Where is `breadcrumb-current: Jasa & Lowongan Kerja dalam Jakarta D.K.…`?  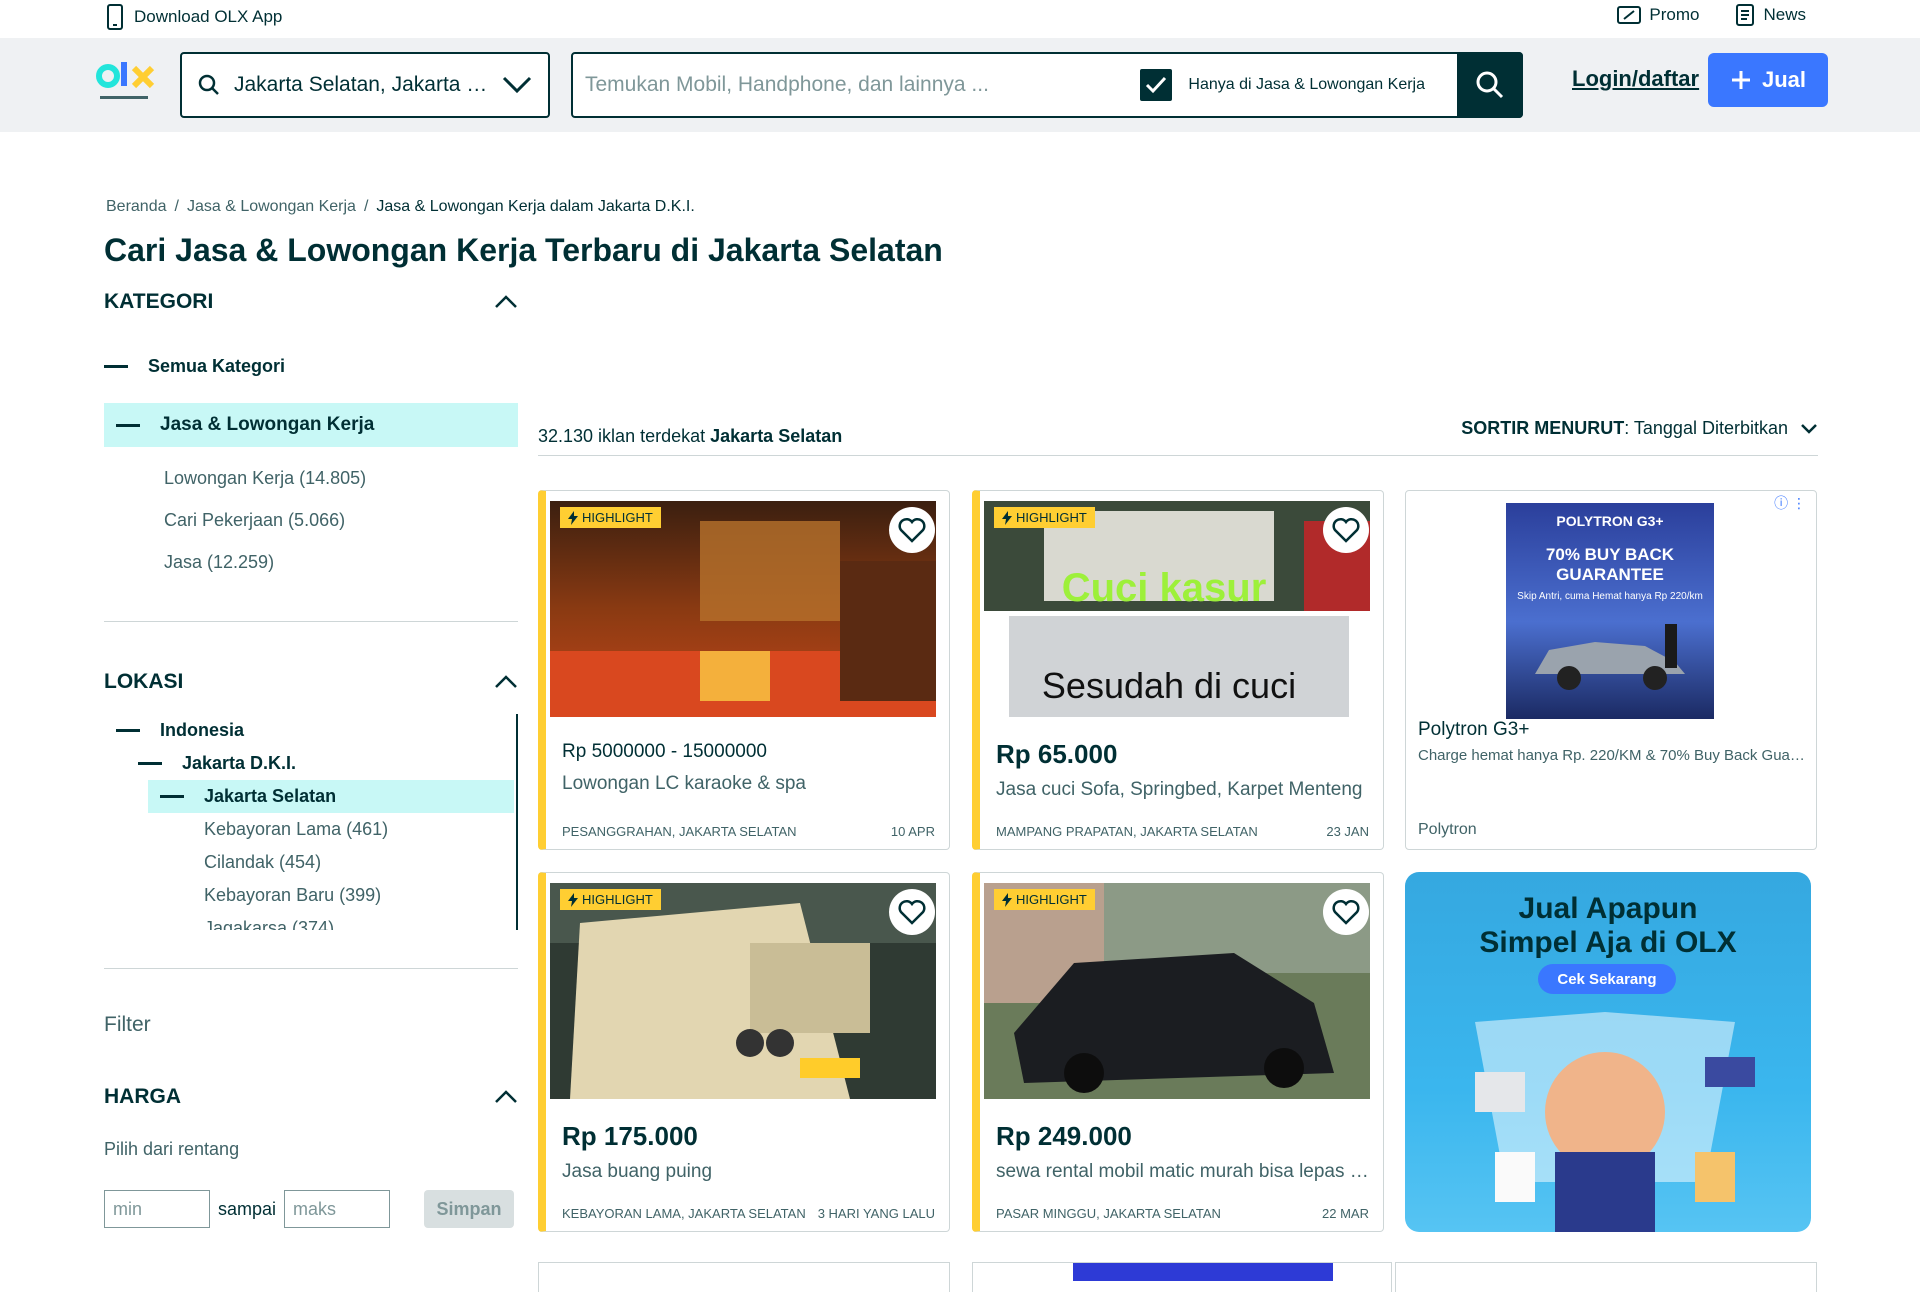 breadcrumb-current: Jasa & Lowongan Kerja dalam Jakarta D.K.… is located at coordinates (535, 206).